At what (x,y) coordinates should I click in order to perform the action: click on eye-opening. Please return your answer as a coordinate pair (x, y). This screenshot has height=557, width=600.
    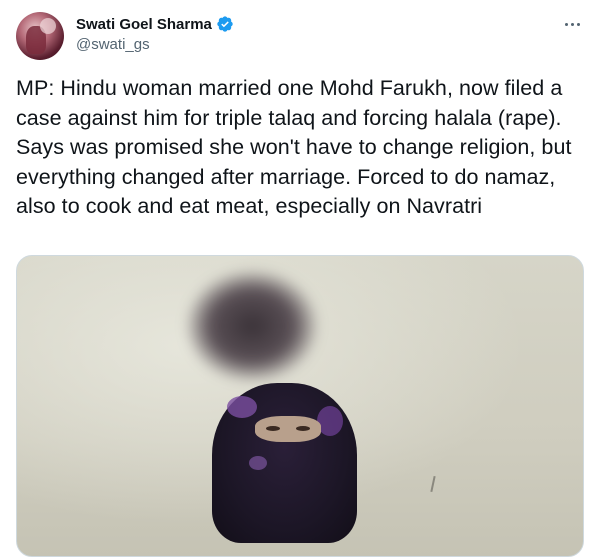
    Looking at the image, I should click on (288, 429).